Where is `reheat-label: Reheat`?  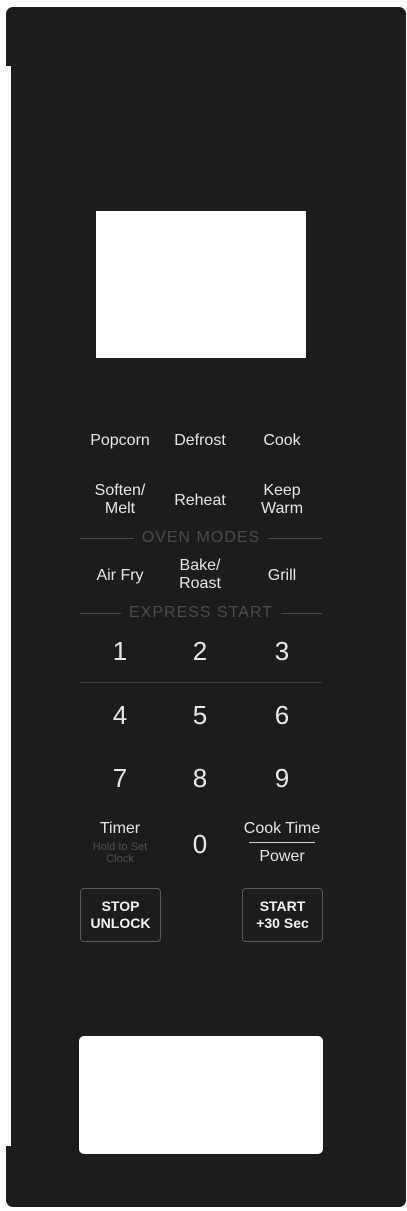 reheat-label: Reheat is located at coordinates (200, 500).